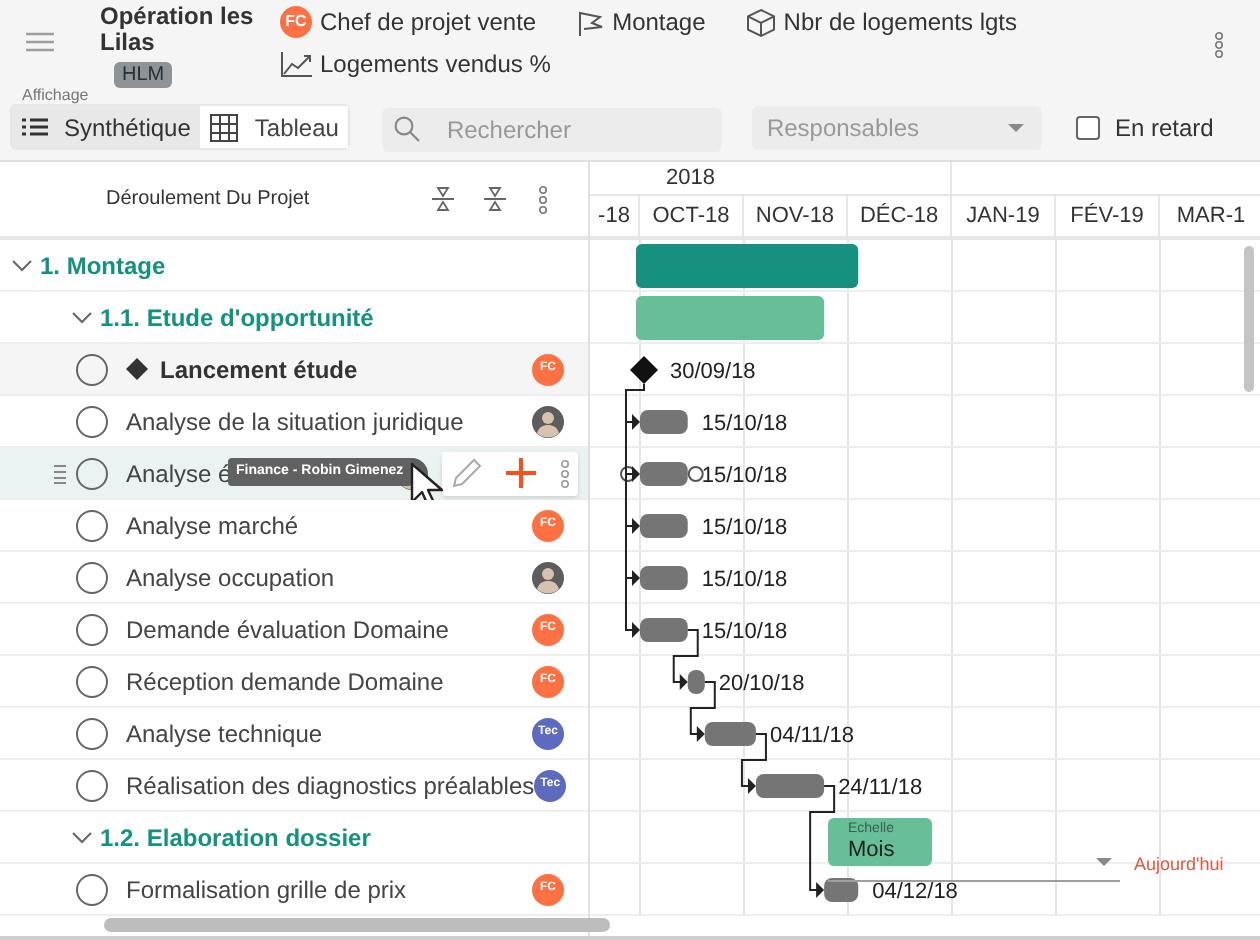  I want to click on month-label: -18, so click(614, 216).